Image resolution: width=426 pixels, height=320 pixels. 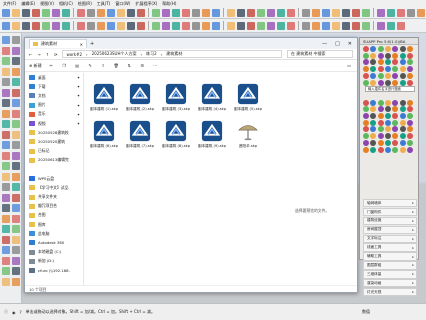 I want to click on nav-item: 瓣冗项目合, so click(x=54, y=206).